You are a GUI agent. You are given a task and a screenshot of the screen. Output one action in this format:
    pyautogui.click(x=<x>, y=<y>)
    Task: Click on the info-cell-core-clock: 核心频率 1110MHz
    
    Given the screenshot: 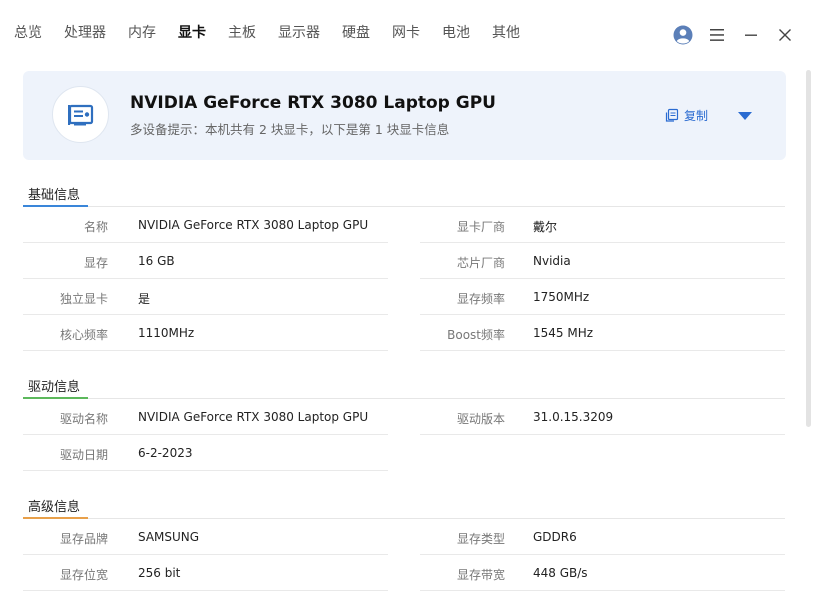 What is the action you would take?
    pyautogui.click(x=205, y=333)
    